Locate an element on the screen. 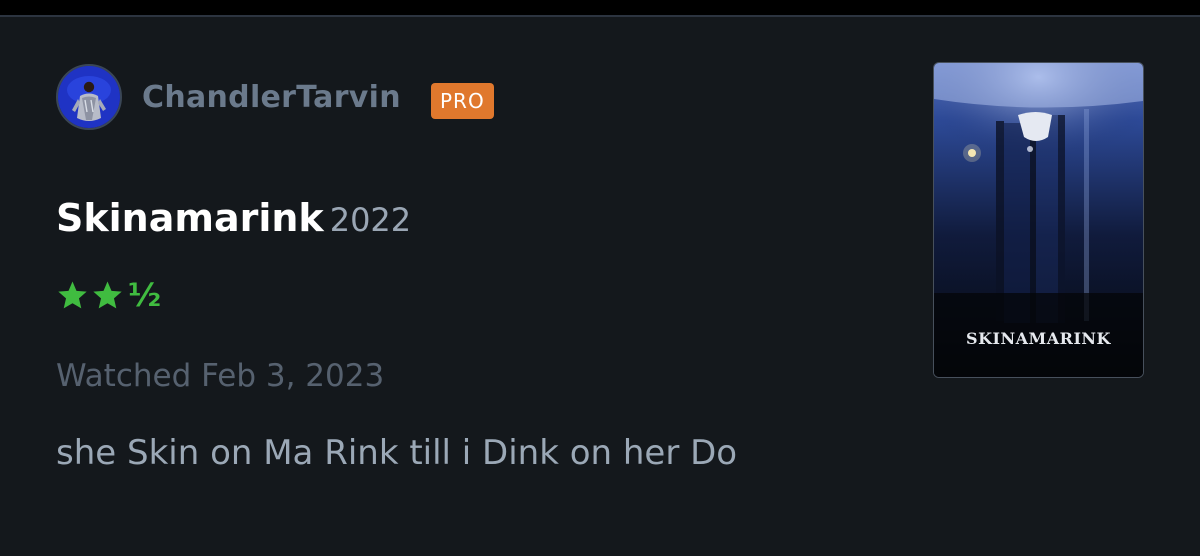 The height and width of the screenshot is (556, 1200). film-heading: Skinamarink 2022 is located at coordinates (233, 219).